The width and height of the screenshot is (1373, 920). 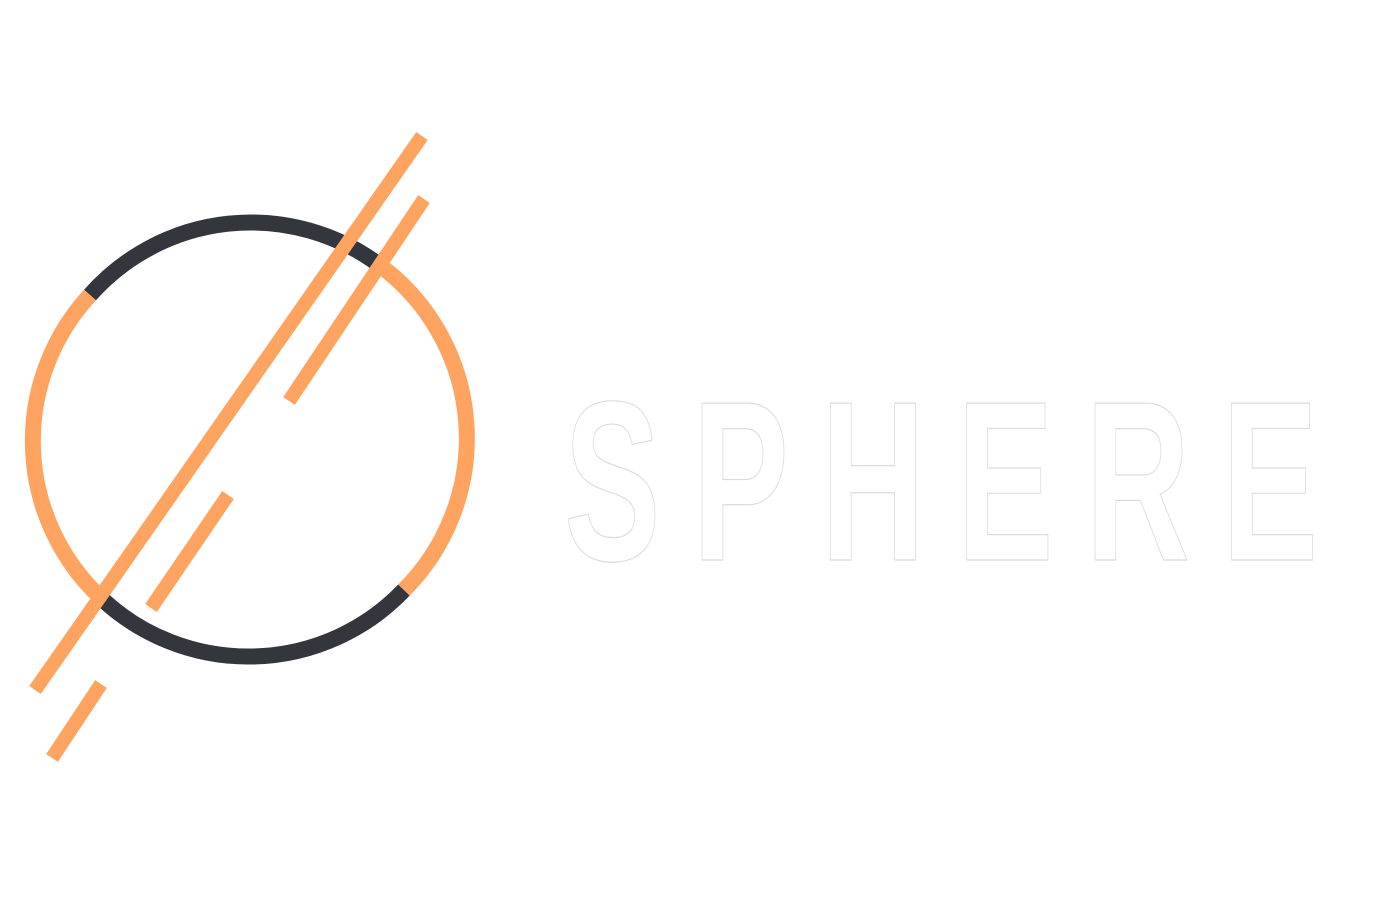 What do you see at coordinates (76, 721) in the screenshot?
I see `slash-bottom` at bounding box center [76, 721].